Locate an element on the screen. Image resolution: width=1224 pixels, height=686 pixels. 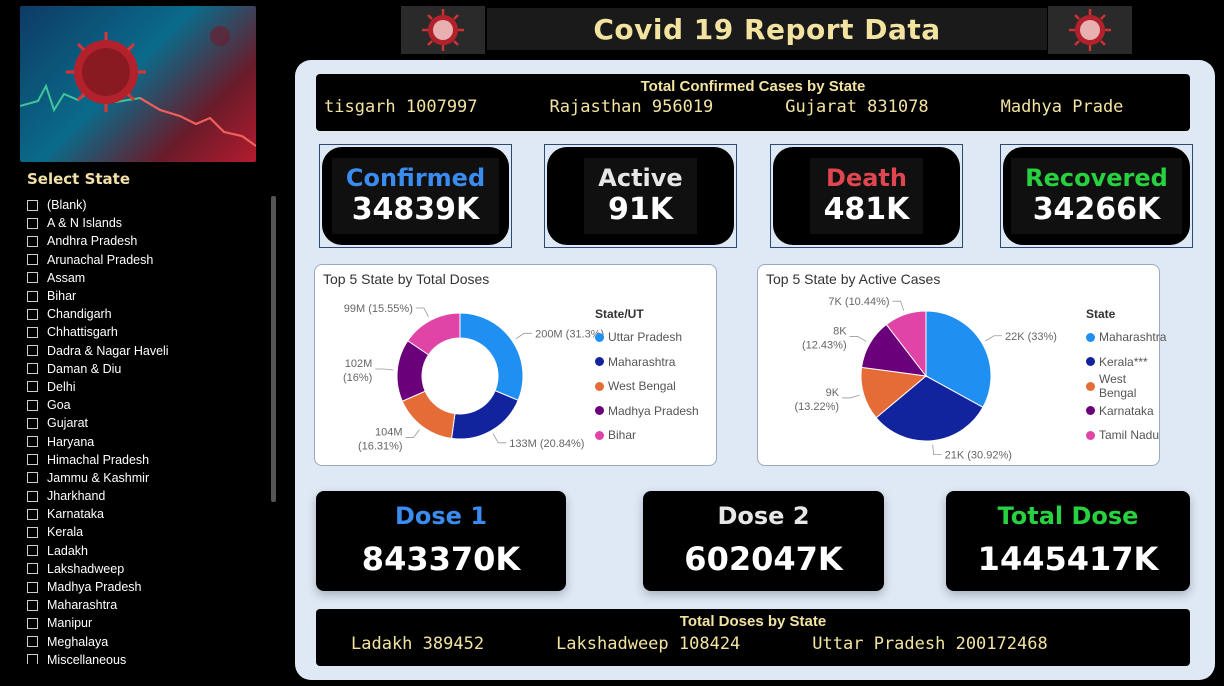
slicer-item: Maharashtra is located at coordinates (151, 605).